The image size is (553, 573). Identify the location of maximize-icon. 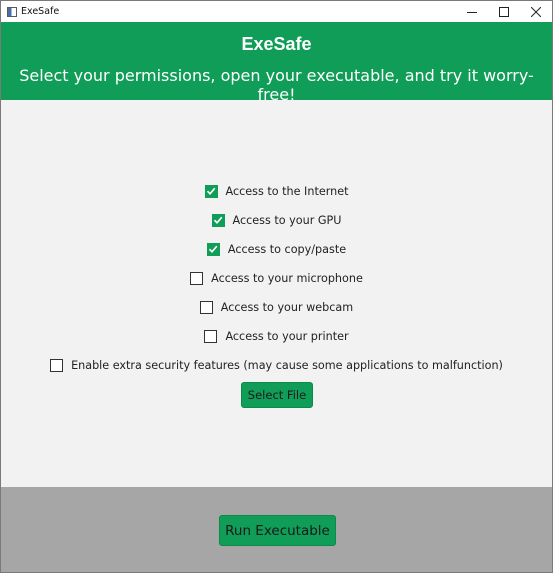
(504, 11).